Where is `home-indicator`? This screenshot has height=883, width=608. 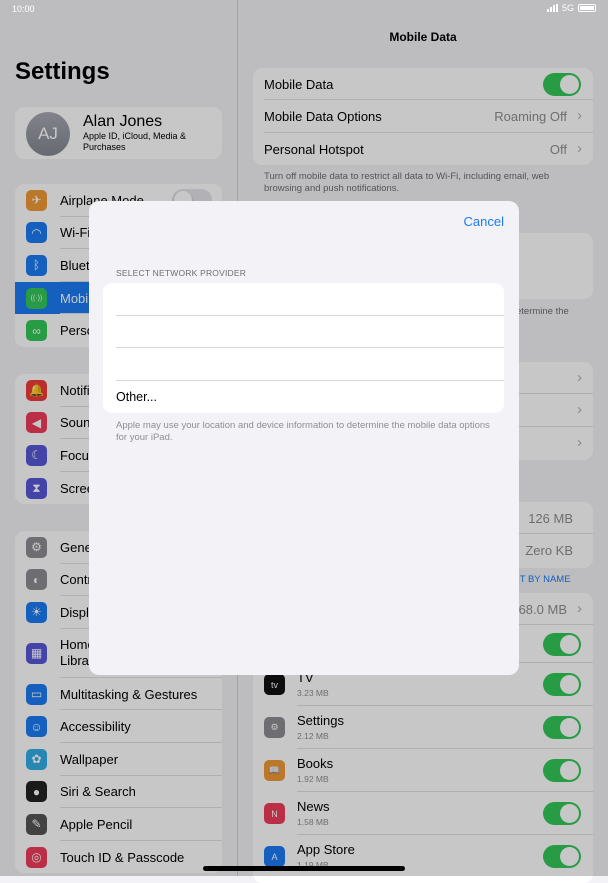
home-indicator is located at coordinates (304, 868).